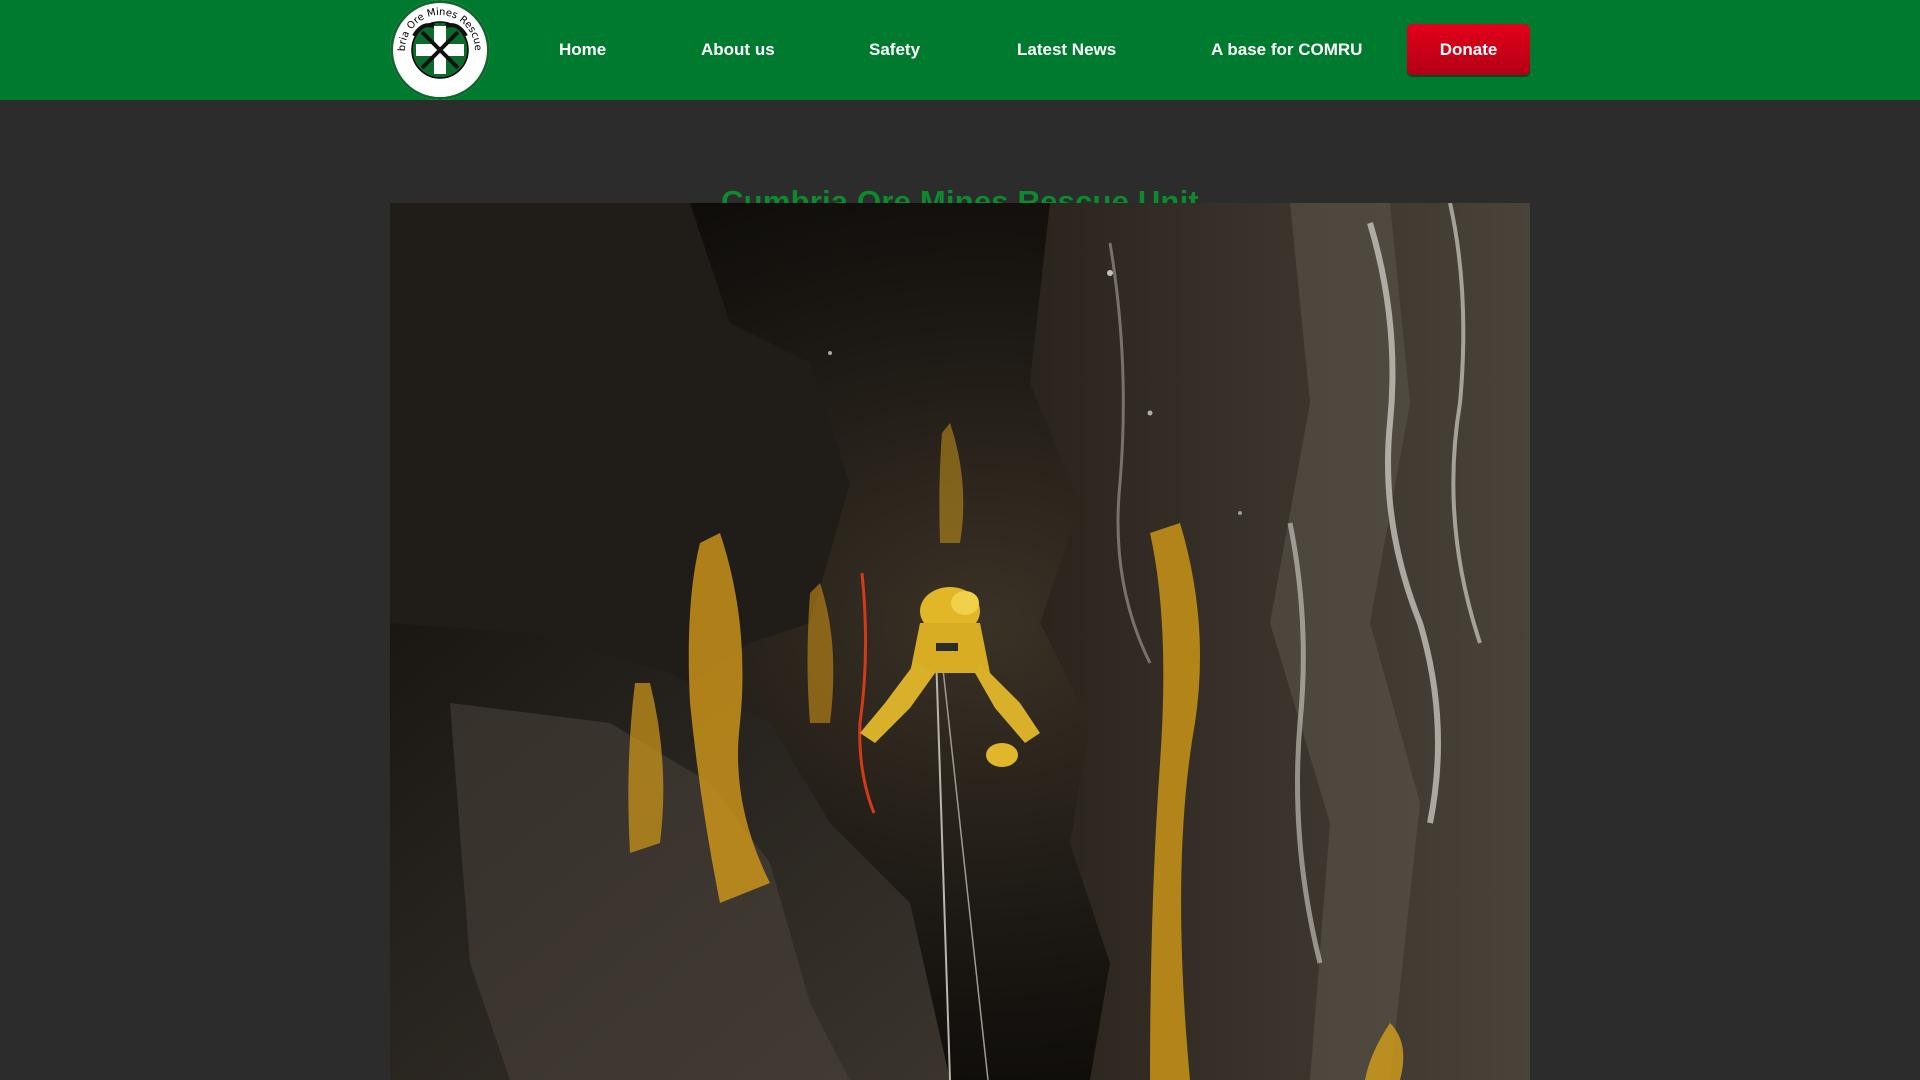 This screenshot has width=1920, height=1080. I want to click on donate-label: Donate, so click(1468, 49).